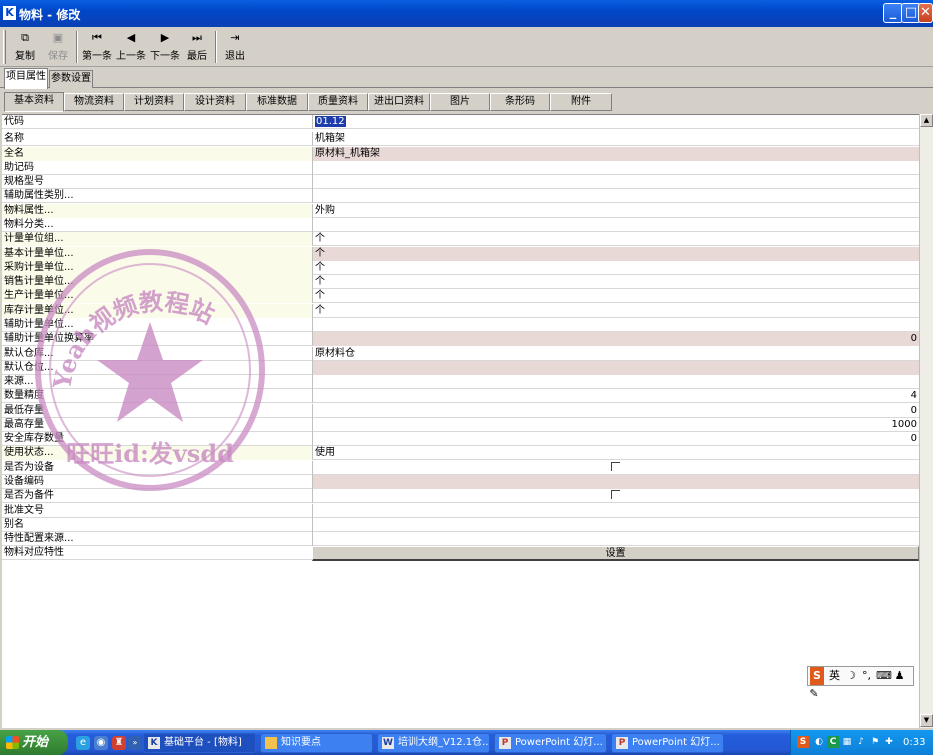 The image size is (933, 755). What do you see at coordinates (615, 325) in the screenshot?
I see `aux-unit-field` at bounding box center [615, 325].